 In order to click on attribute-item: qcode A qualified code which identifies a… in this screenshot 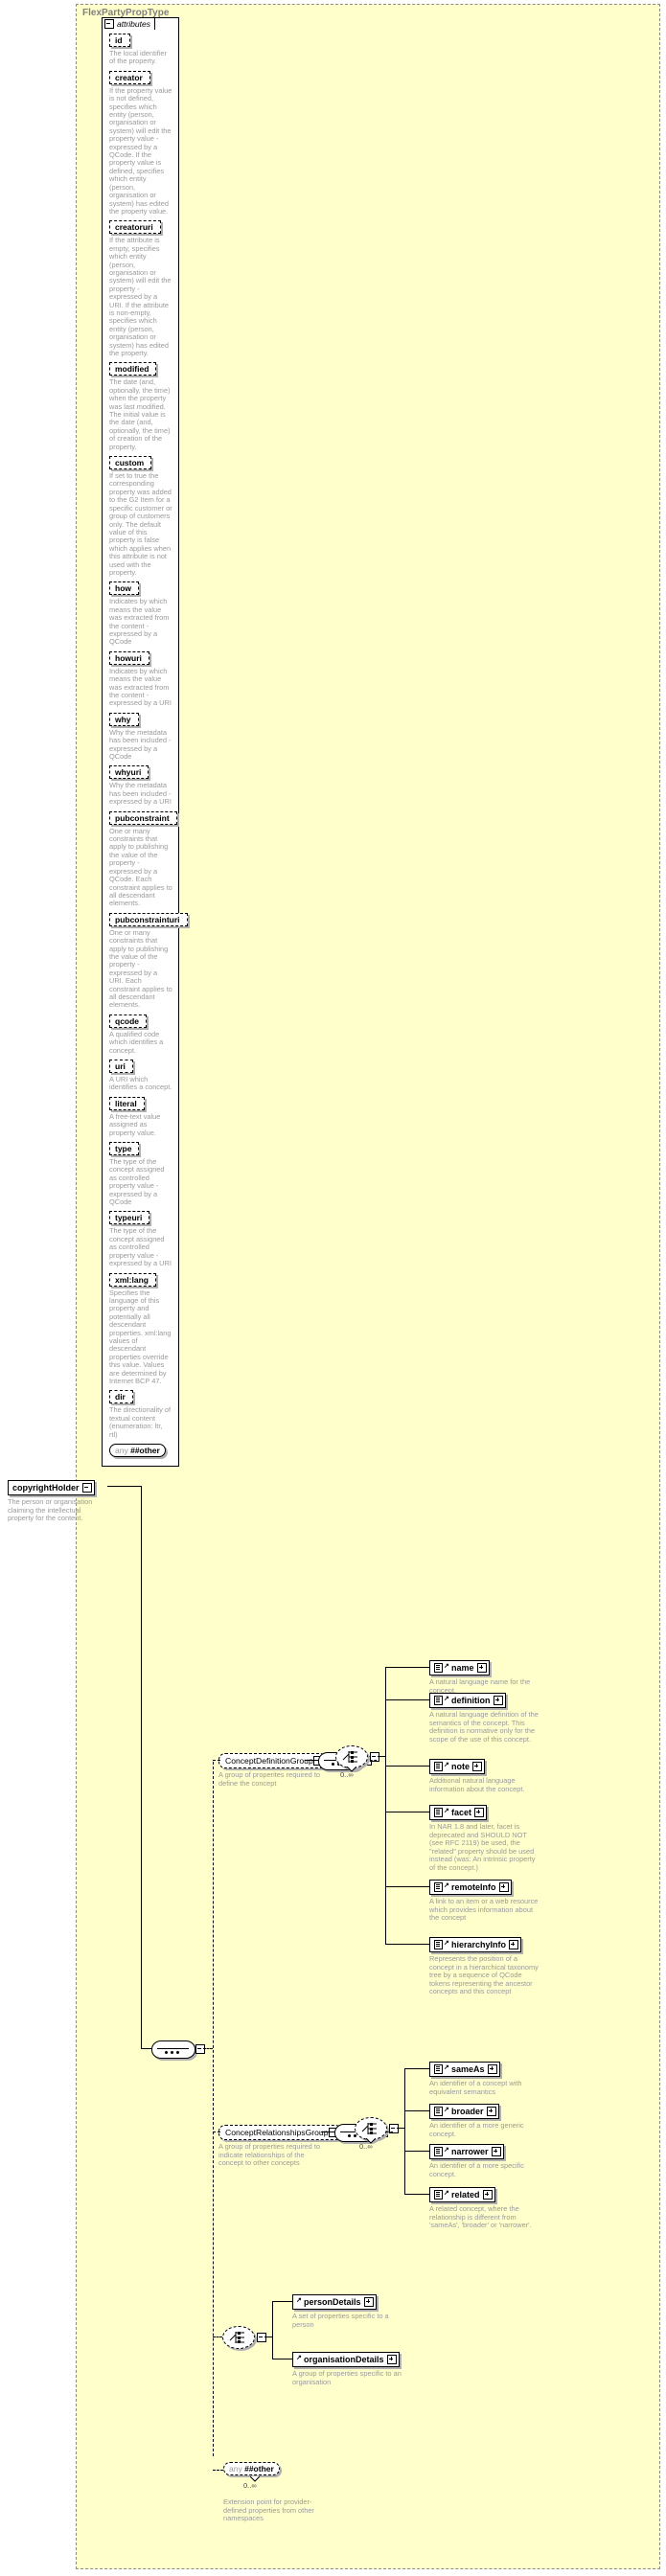, I will do `click(142, 1034)`.